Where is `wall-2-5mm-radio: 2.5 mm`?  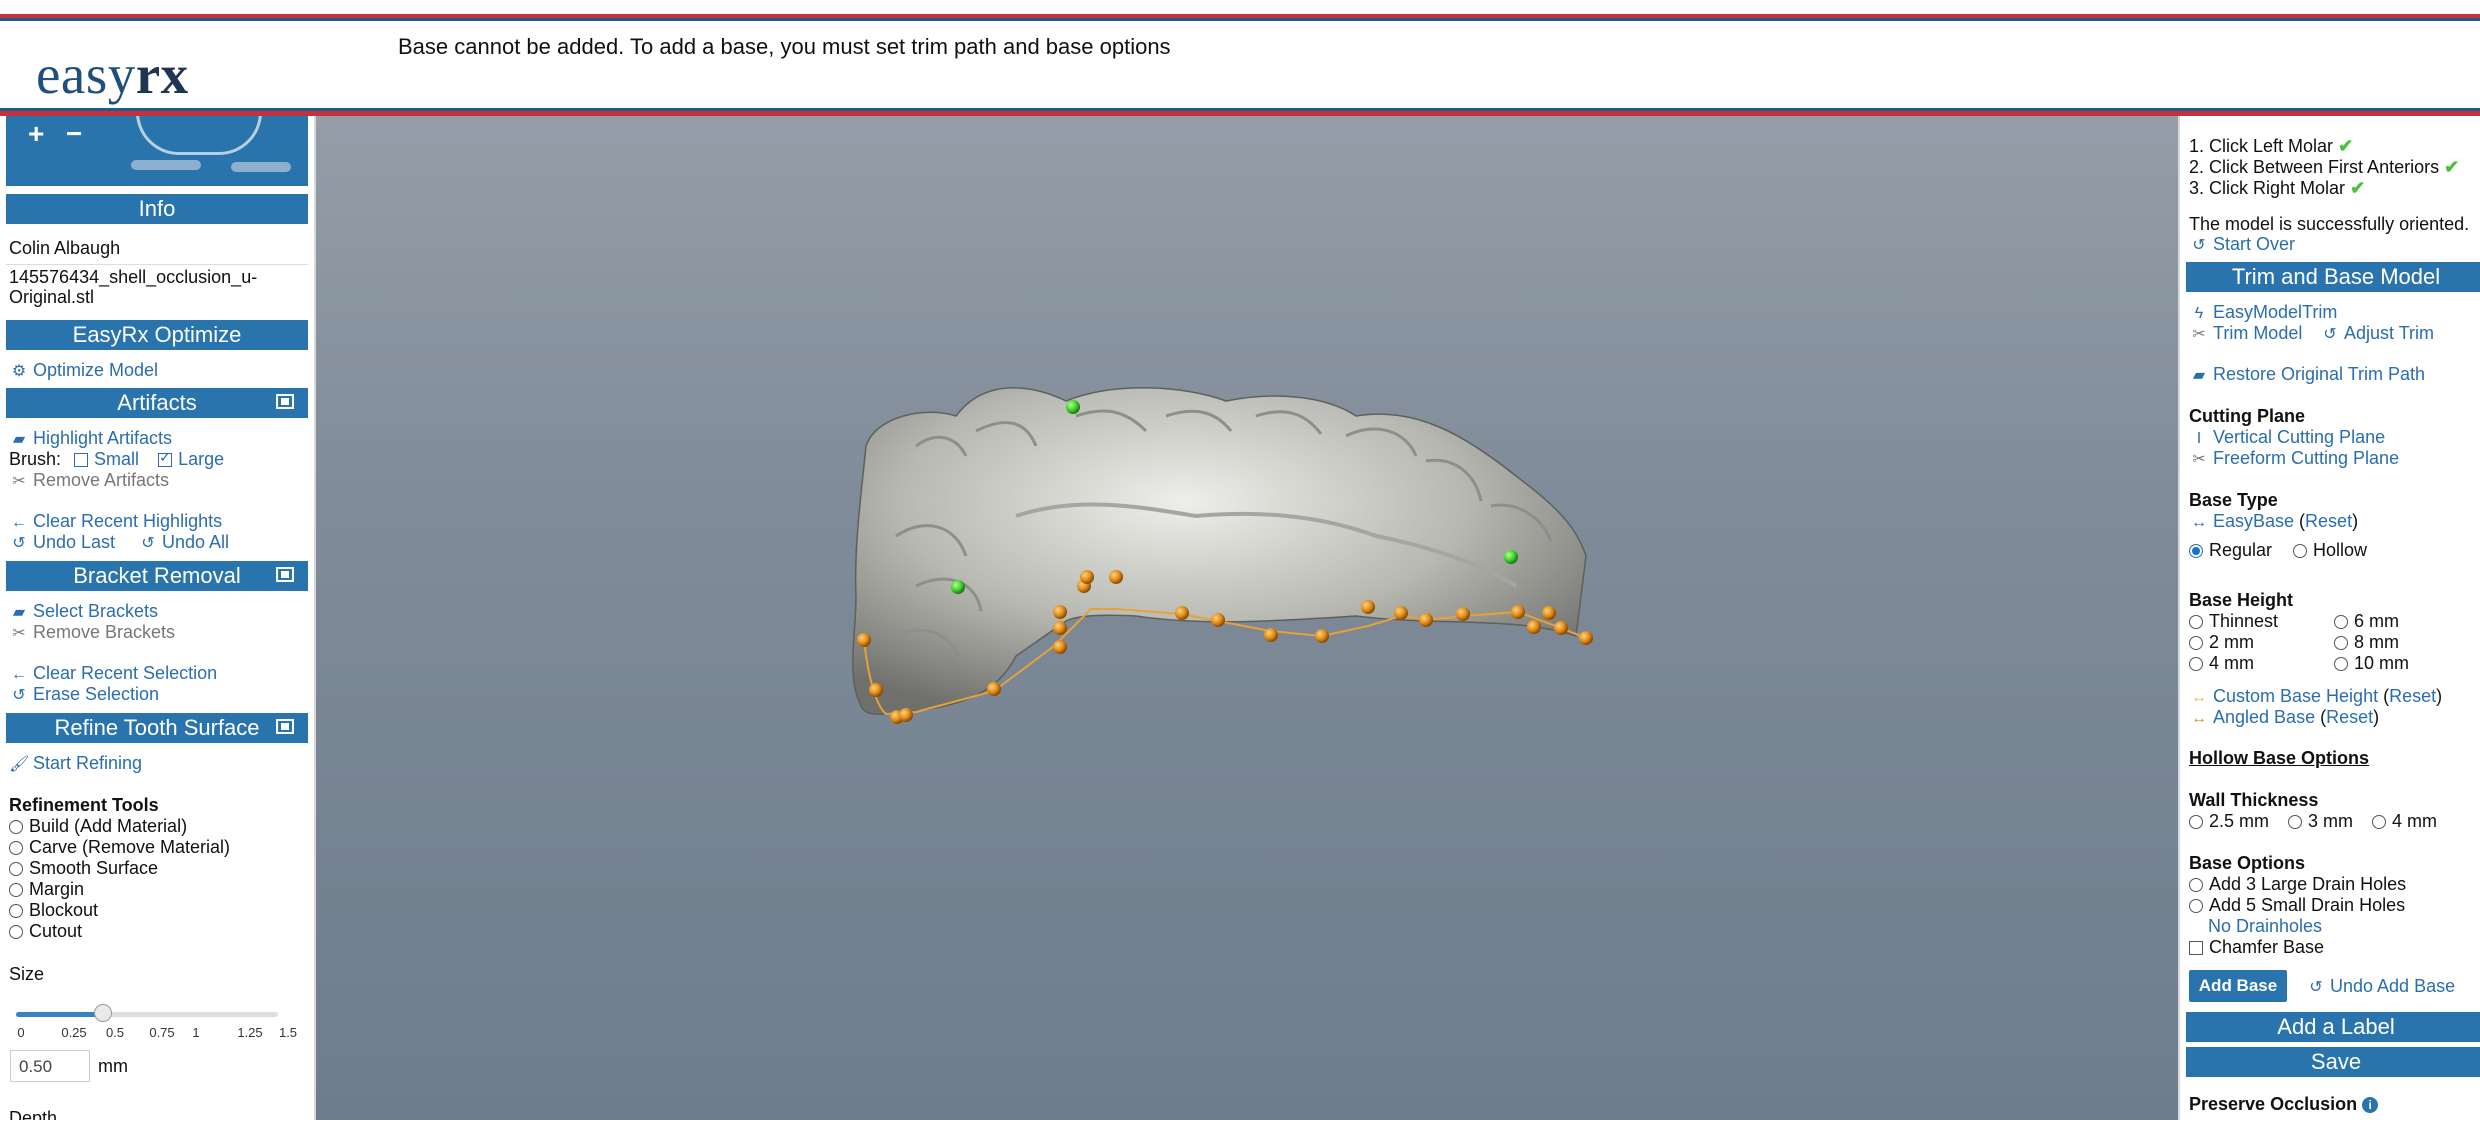 wall-2-5mm-radio: 2.5 mm is located at coordinates (2229, 821).